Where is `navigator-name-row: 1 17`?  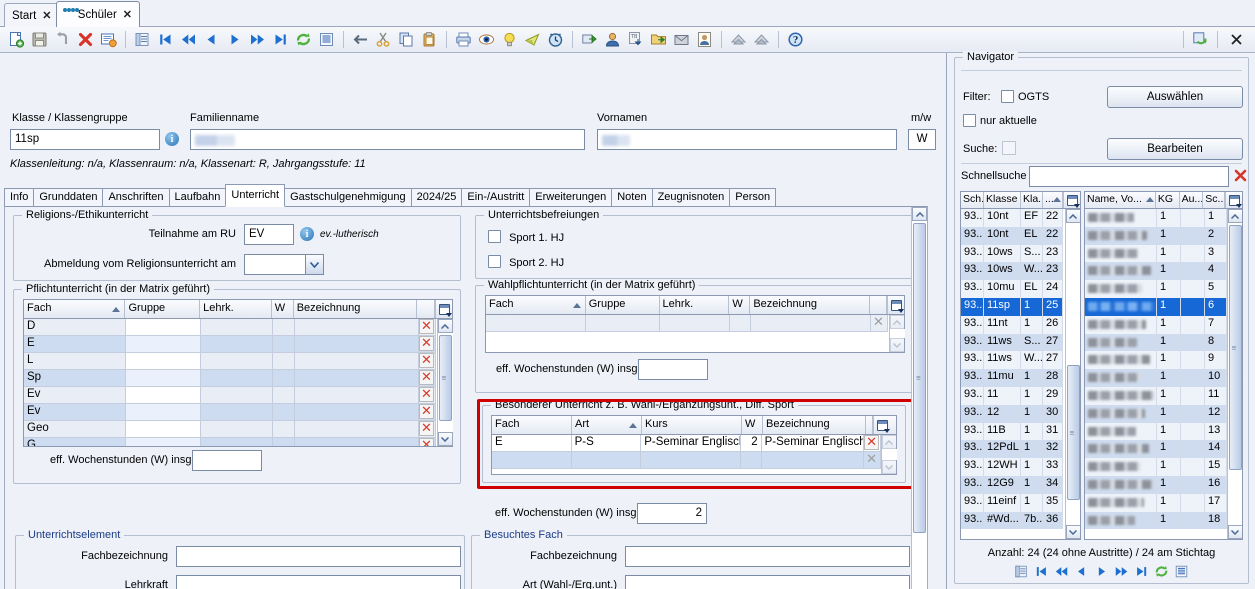 navigator-name-row: 1 17 is located at coordinates (1156, 502).